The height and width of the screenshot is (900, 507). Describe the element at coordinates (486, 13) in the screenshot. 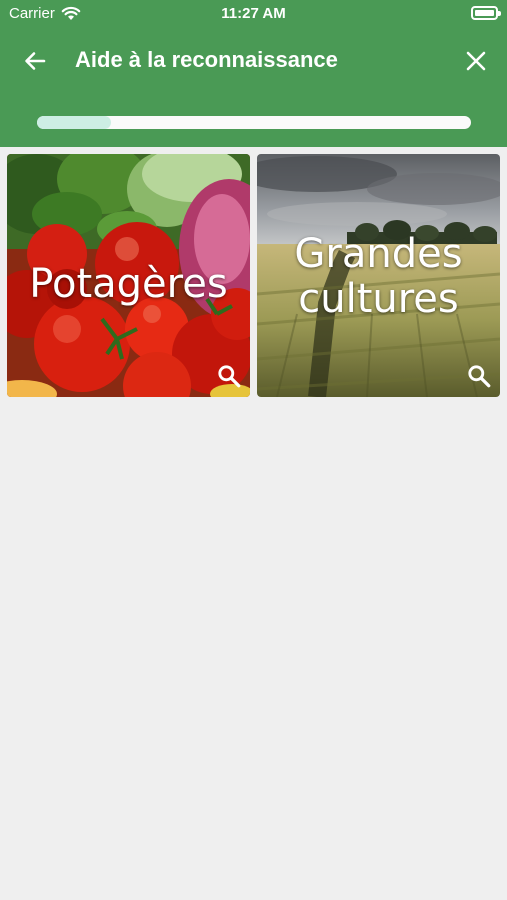

I see `battery-icon` at that location.